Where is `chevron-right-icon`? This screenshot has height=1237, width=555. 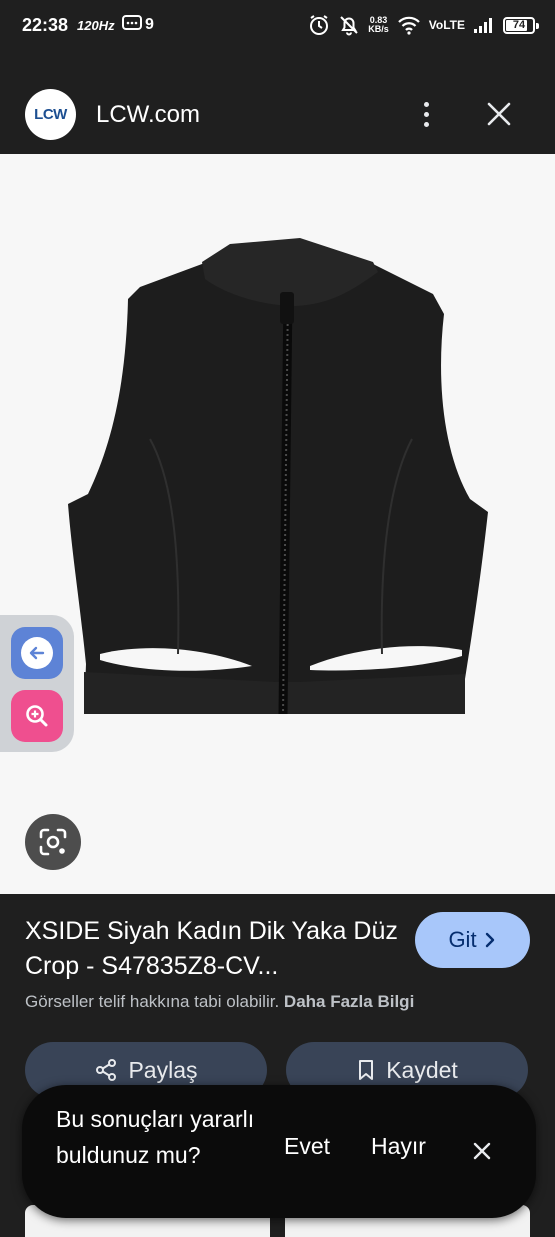 chevron-right-icon is located at coordinates (489, 940).